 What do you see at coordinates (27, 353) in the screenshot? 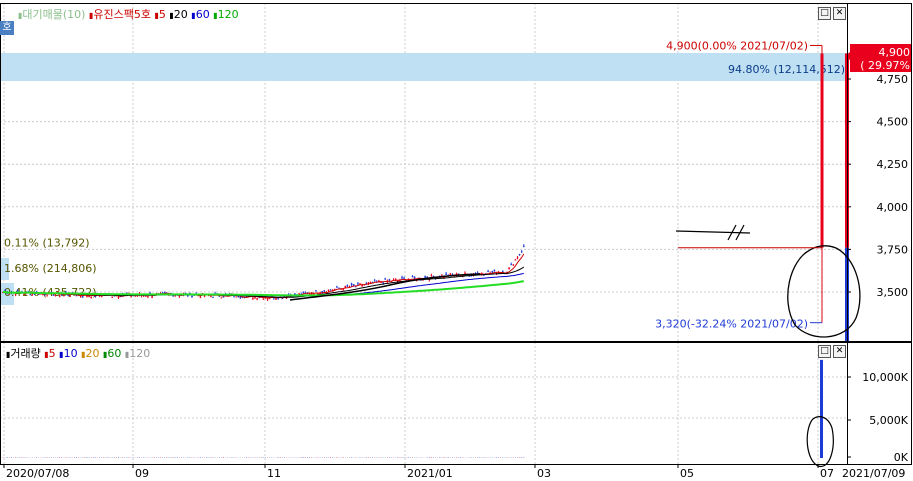
I see `legend-item: 거래량` at bounding box center [27, 353].